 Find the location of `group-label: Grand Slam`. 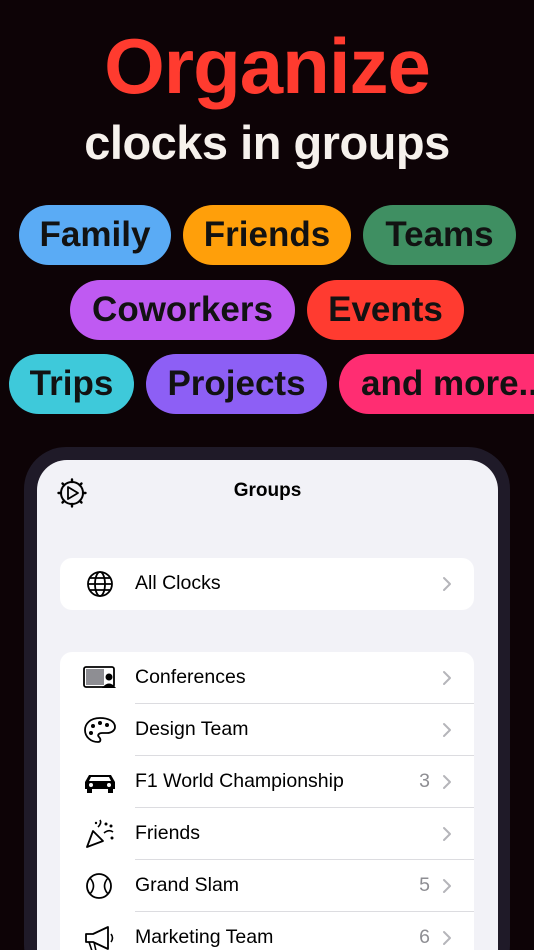

group-label: Grand Slam is located at coordinates (187, 885).